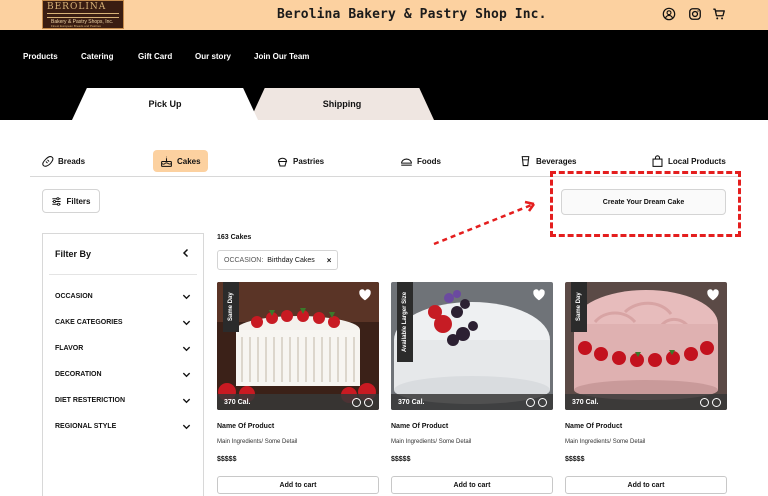  What do you see at coordinates (74, 296) in the screenshot?
I see `filter-label: OCCASION` at bounding box center [74, 296].